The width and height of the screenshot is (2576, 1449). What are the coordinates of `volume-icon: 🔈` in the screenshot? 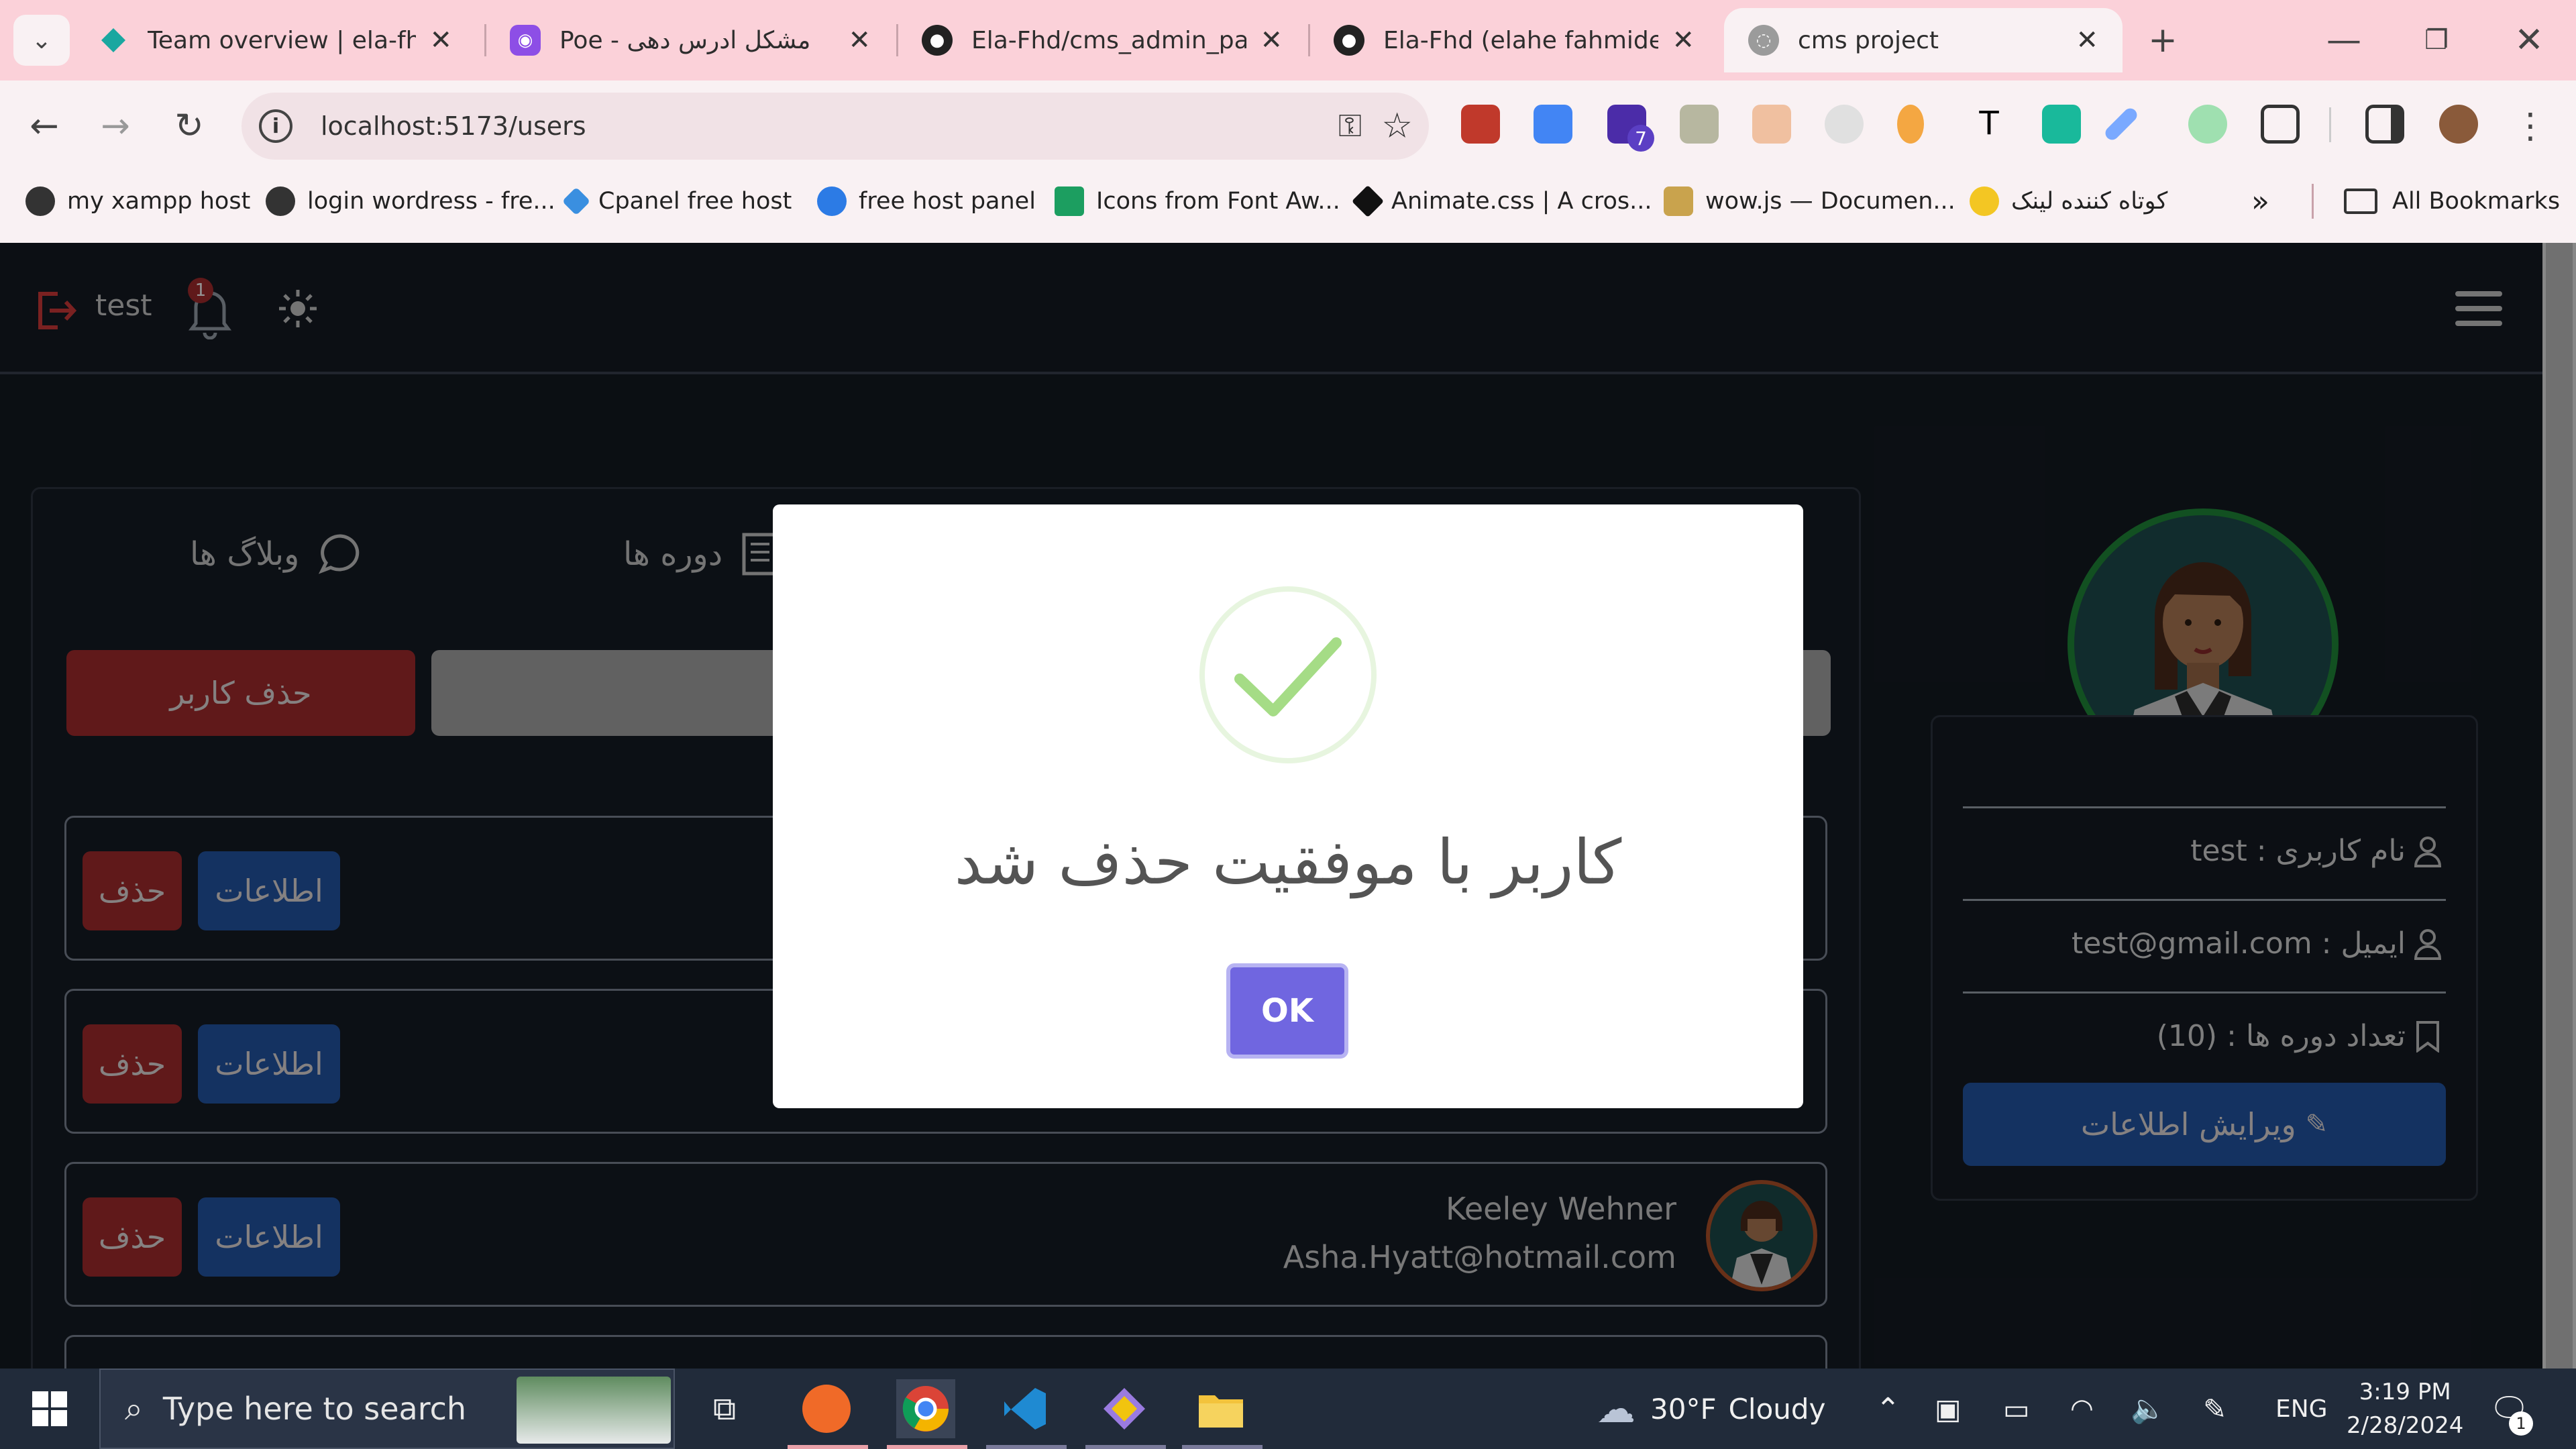 It's located at (2148, 1408).